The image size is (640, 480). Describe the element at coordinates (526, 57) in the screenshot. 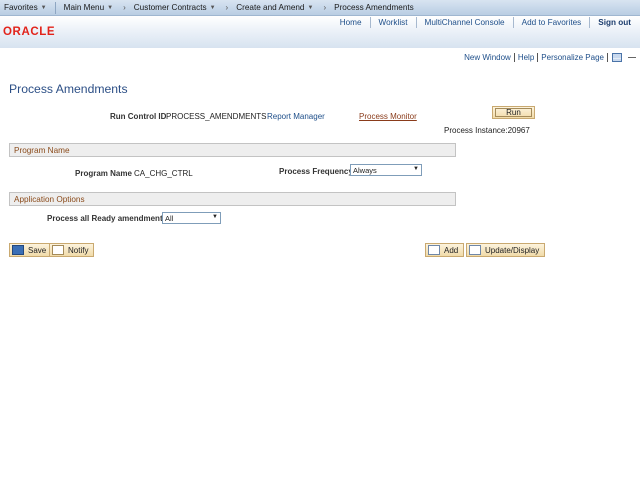

I see `help-link: Help` at that location.